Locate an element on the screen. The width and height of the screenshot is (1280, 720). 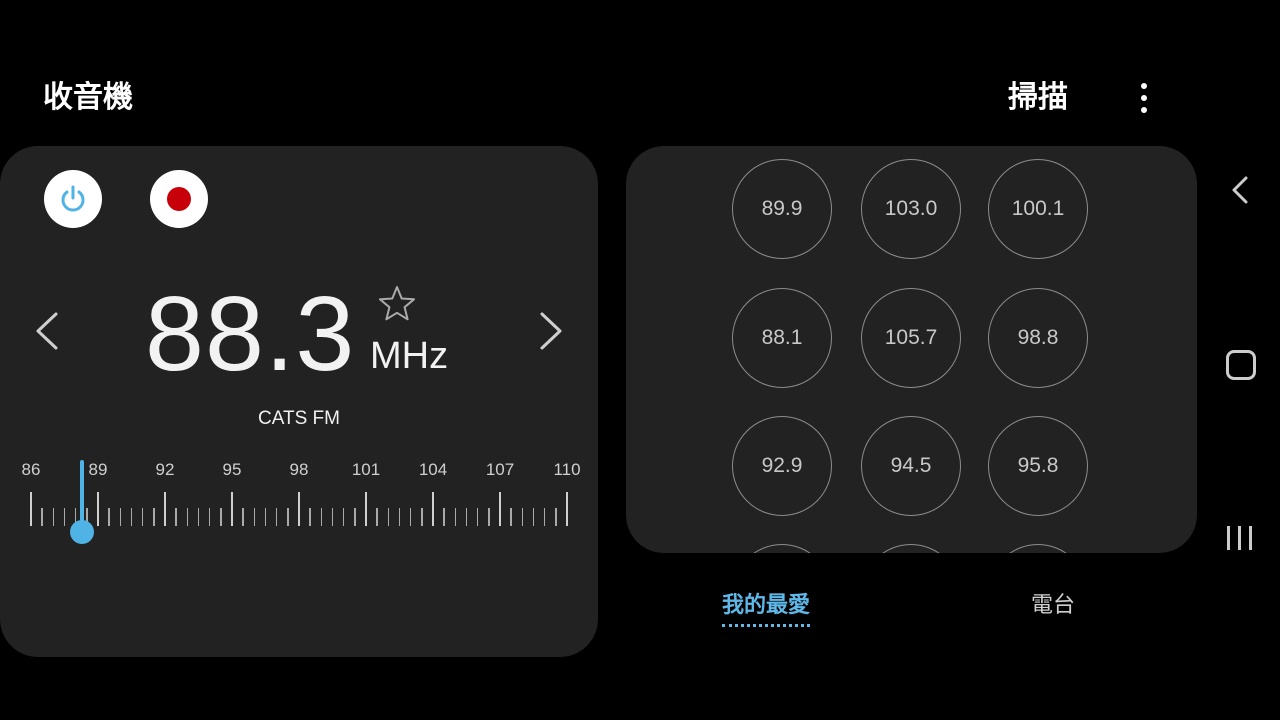
scale-label: 89 is located at coordinates (98, 469).